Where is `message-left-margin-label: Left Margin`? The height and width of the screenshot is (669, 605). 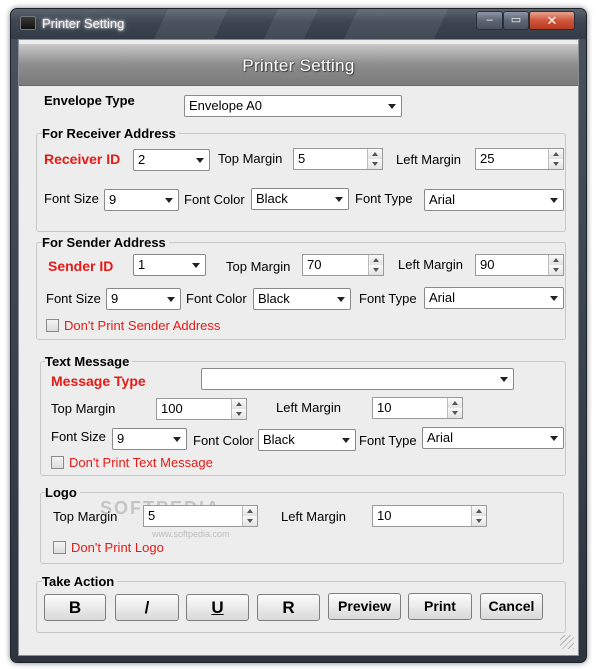 message-left-margin-label: Left Margin is located at coordinates (309, 407).